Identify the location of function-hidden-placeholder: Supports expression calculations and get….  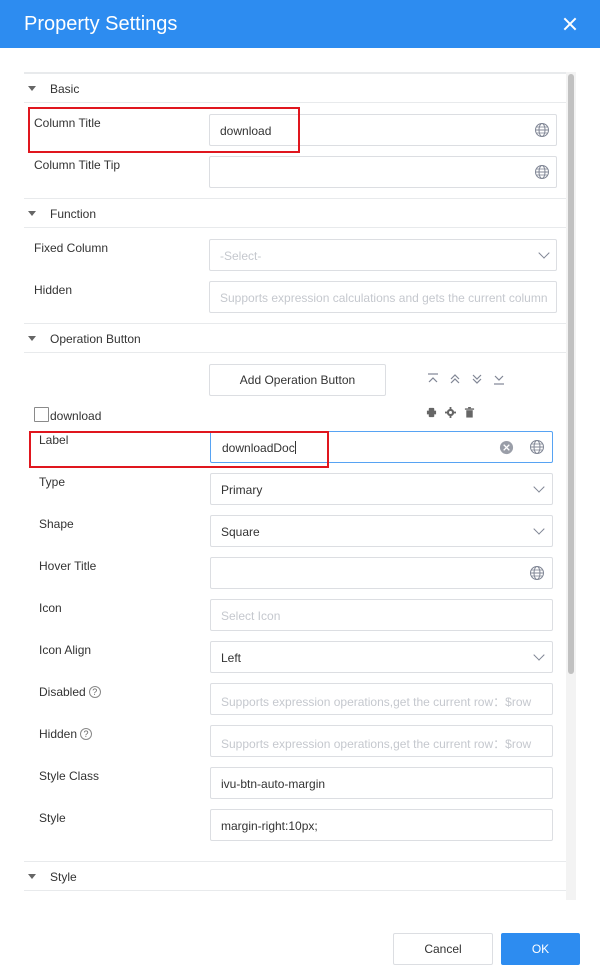
(384, 298).